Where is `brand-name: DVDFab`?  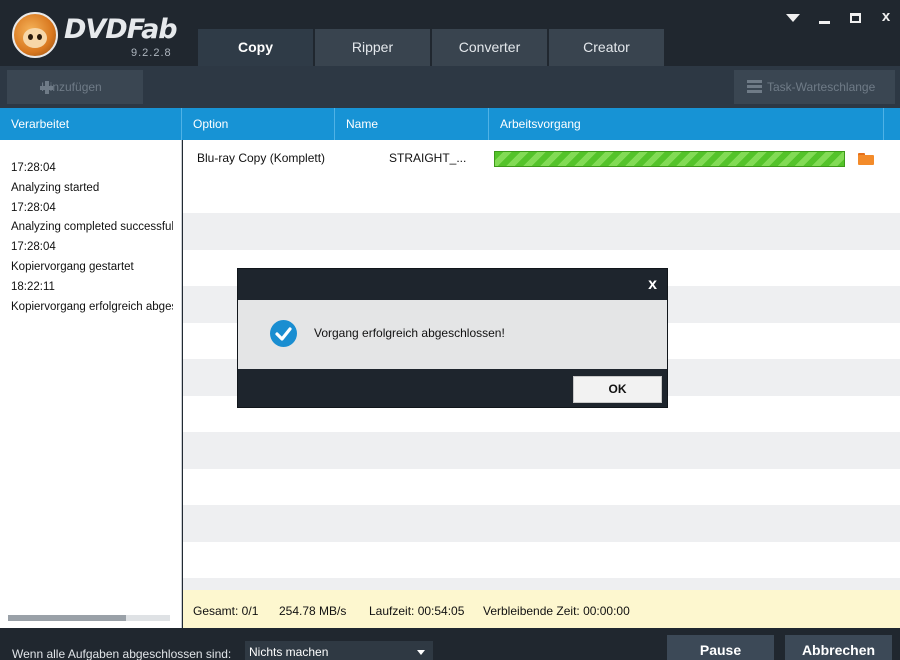 brand-name: DVDFab is located at coordinates (121, 29).